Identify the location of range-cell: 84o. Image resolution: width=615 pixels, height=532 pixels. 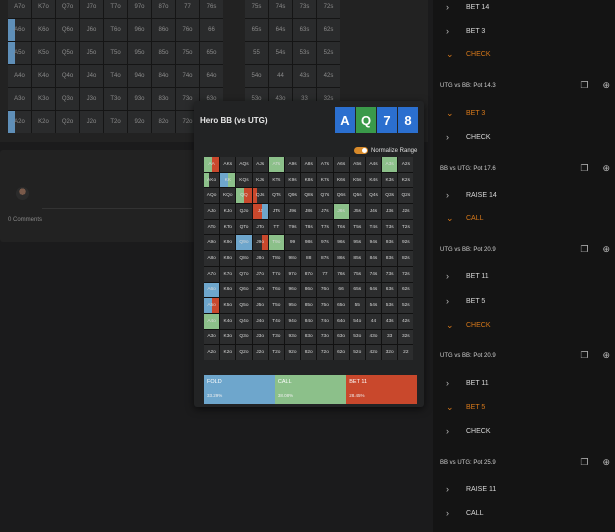
(309, 321).